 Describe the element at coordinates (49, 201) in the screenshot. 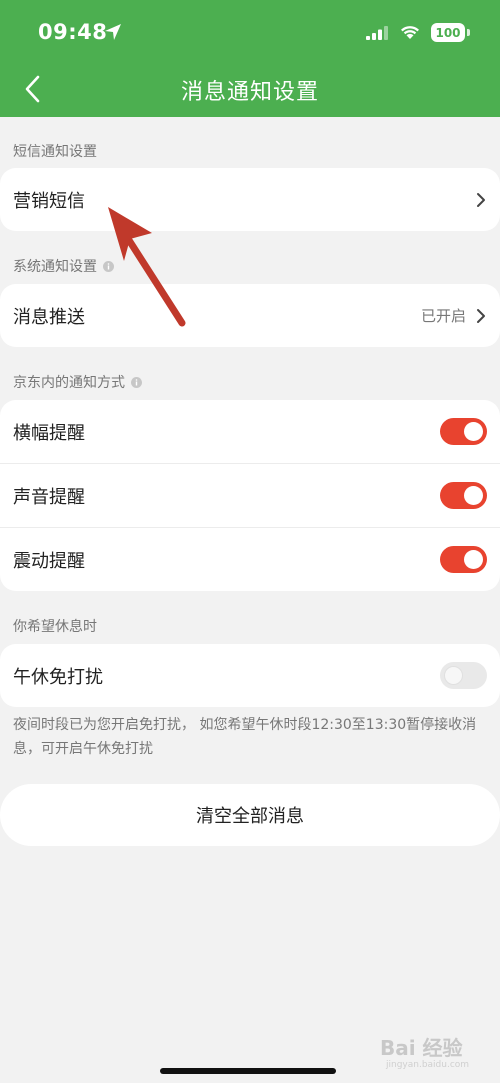

I see `row-label: 营销短信` at that location.